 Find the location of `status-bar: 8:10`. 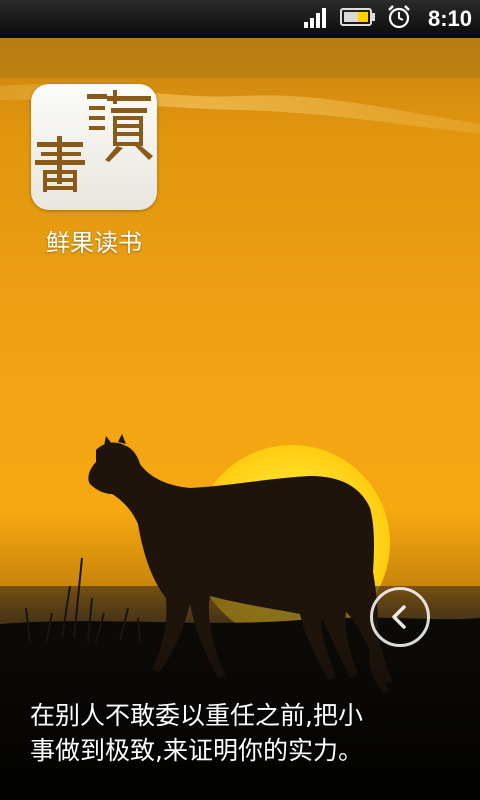

status-bar: 8:10 is located at coordinates (240, 19).